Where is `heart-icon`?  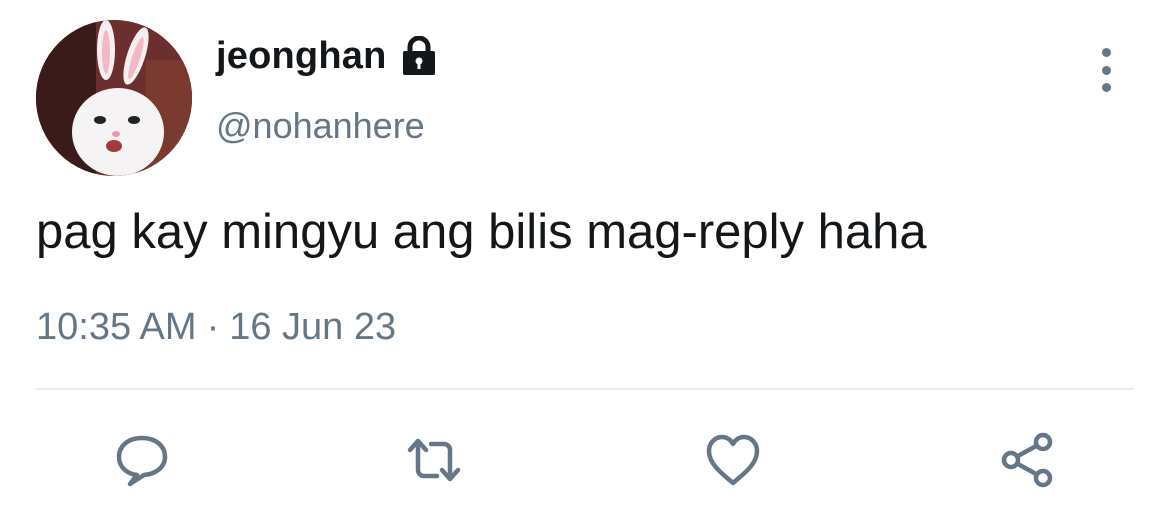 heart-icon is located at coordinates (733, 460).